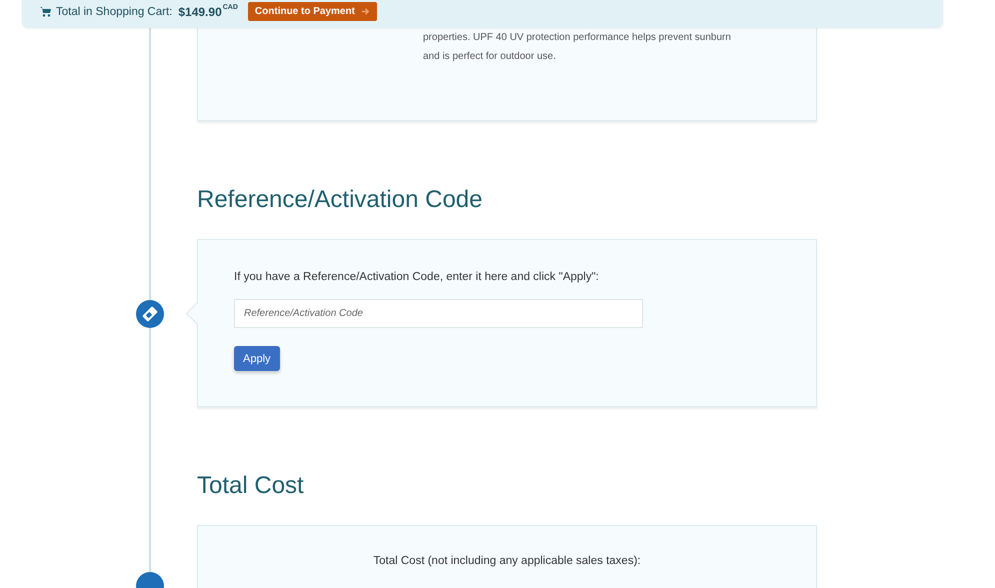 This screenshot has width=995, height=588. I want to click on code-input-field: Reference/Activation Code, so click(438, 313).